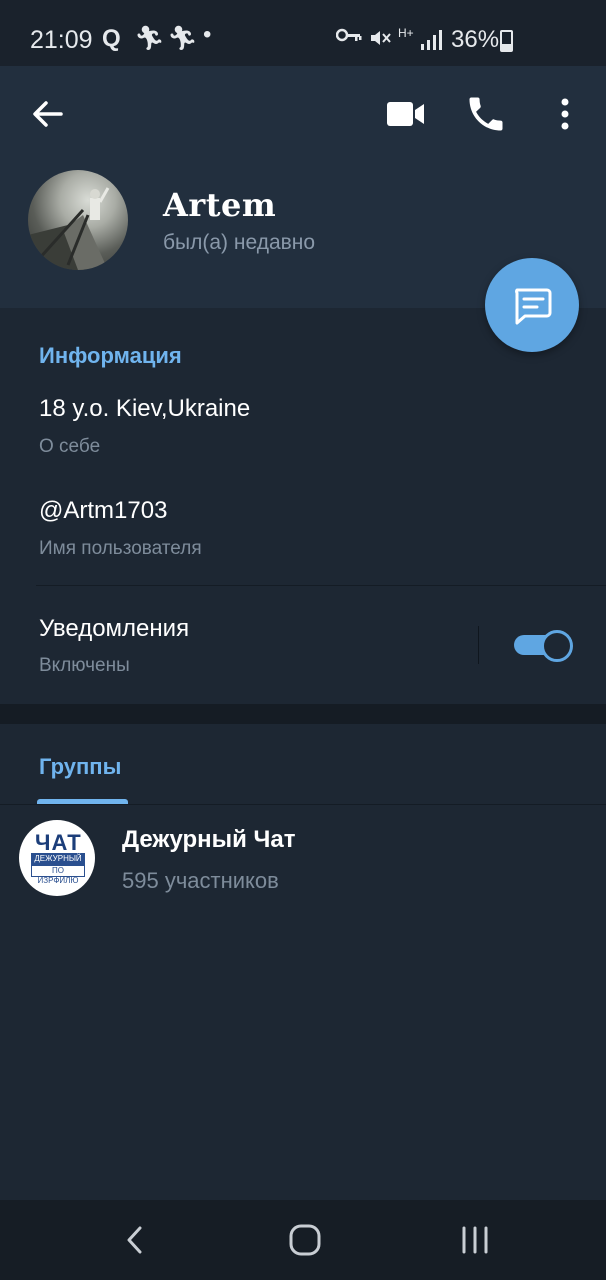  What do you see at coordinates (303, 33) in the screenshot?
I see `status-bar: 21:09 Q 🏃︎ 🏃︎ • H+ 36%` at bounding box center [303, 33].